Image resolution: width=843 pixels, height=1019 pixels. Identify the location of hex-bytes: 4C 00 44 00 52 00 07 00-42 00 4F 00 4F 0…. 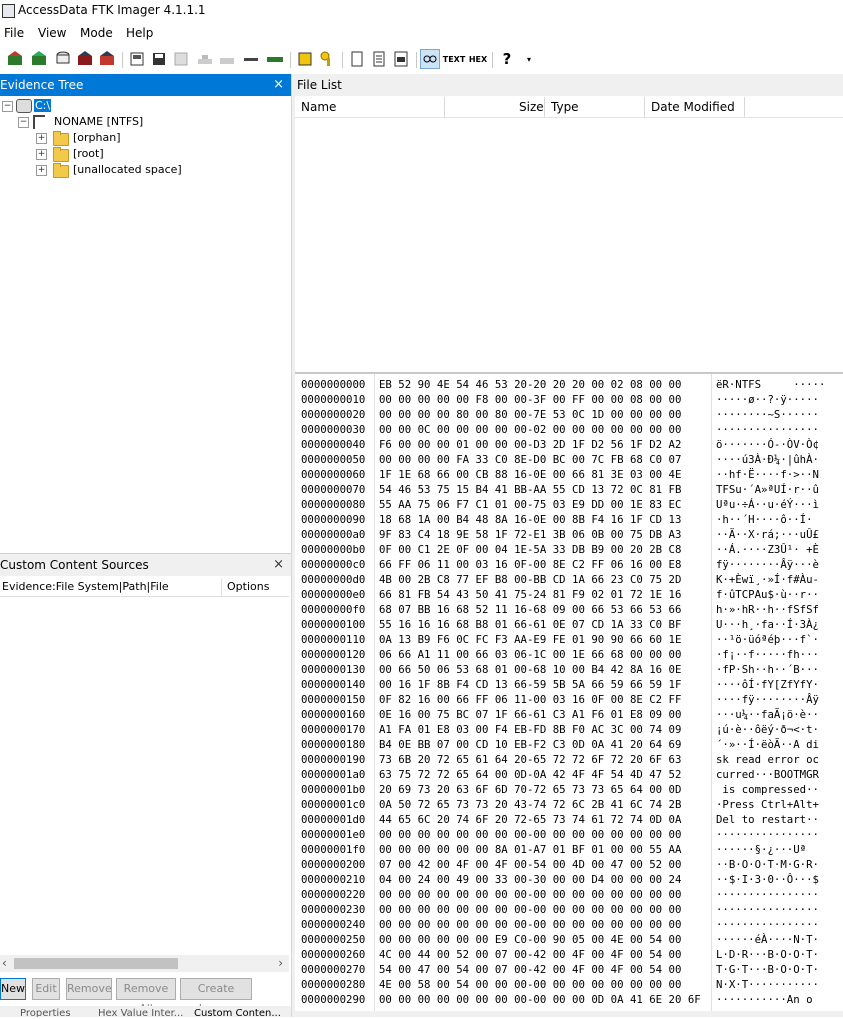
(530, 954).